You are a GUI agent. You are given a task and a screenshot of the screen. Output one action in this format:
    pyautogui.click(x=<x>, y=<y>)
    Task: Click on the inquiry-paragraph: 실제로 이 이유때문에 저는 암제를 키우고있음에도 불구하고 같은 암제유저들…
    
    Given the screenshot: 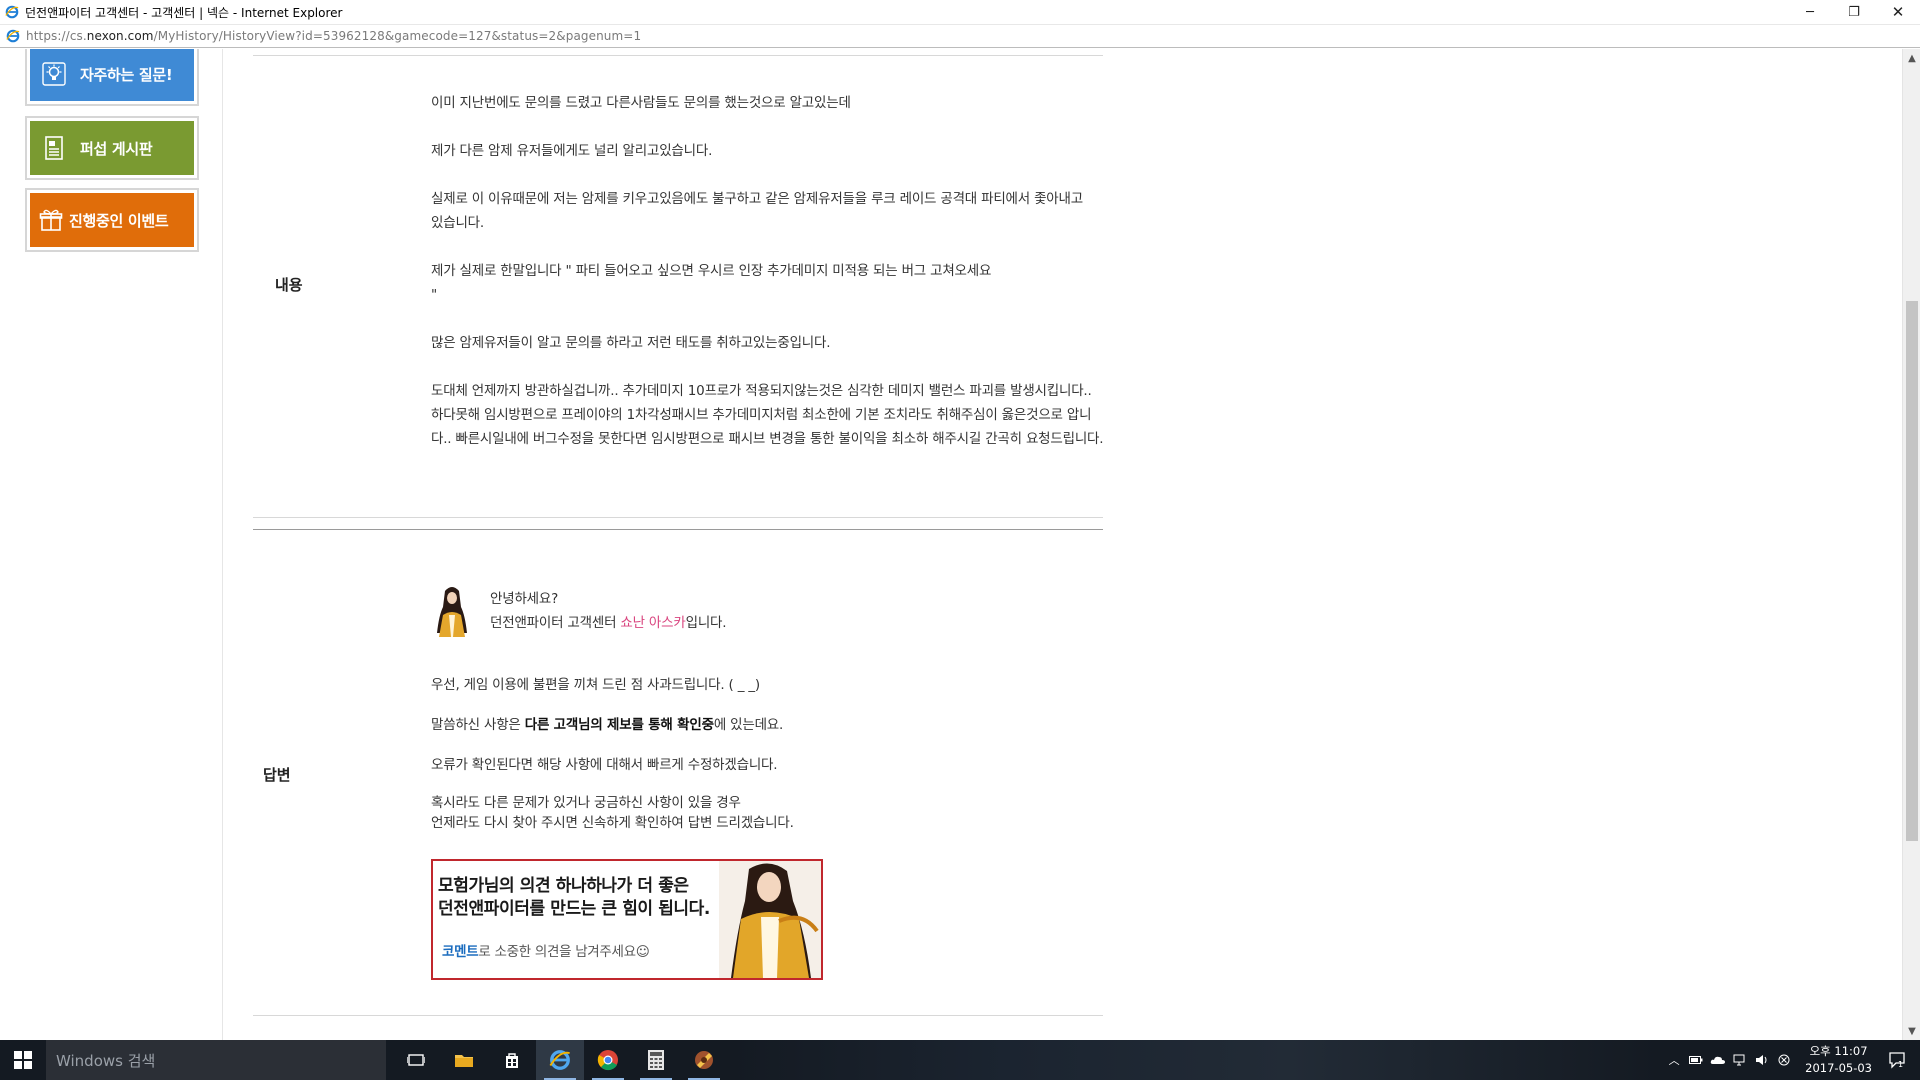 What is the action you would take?
    pyautogui.click(x=757, y=211)
    